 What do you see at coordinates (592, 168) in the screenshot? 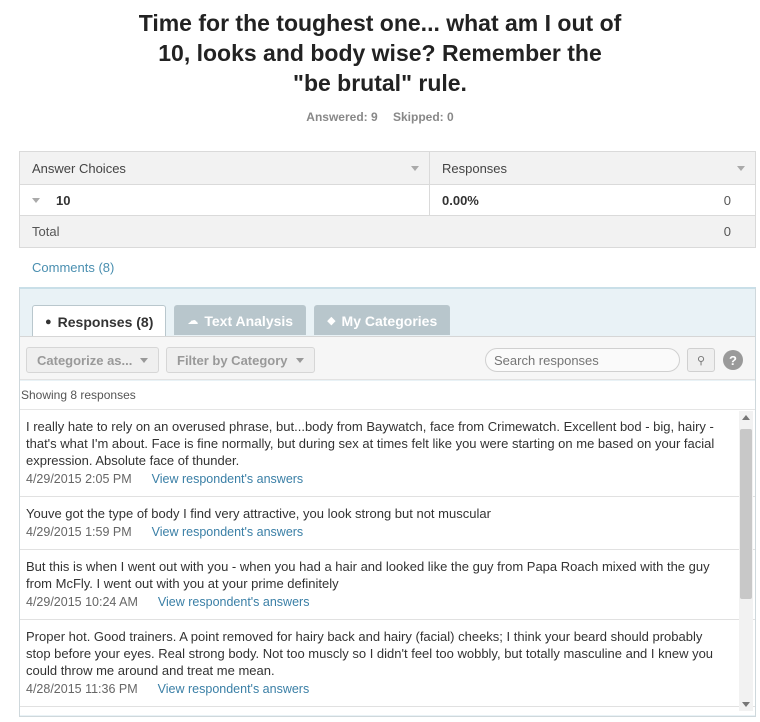
I see `responses-header: Responses` at bounding box center [592, 168].